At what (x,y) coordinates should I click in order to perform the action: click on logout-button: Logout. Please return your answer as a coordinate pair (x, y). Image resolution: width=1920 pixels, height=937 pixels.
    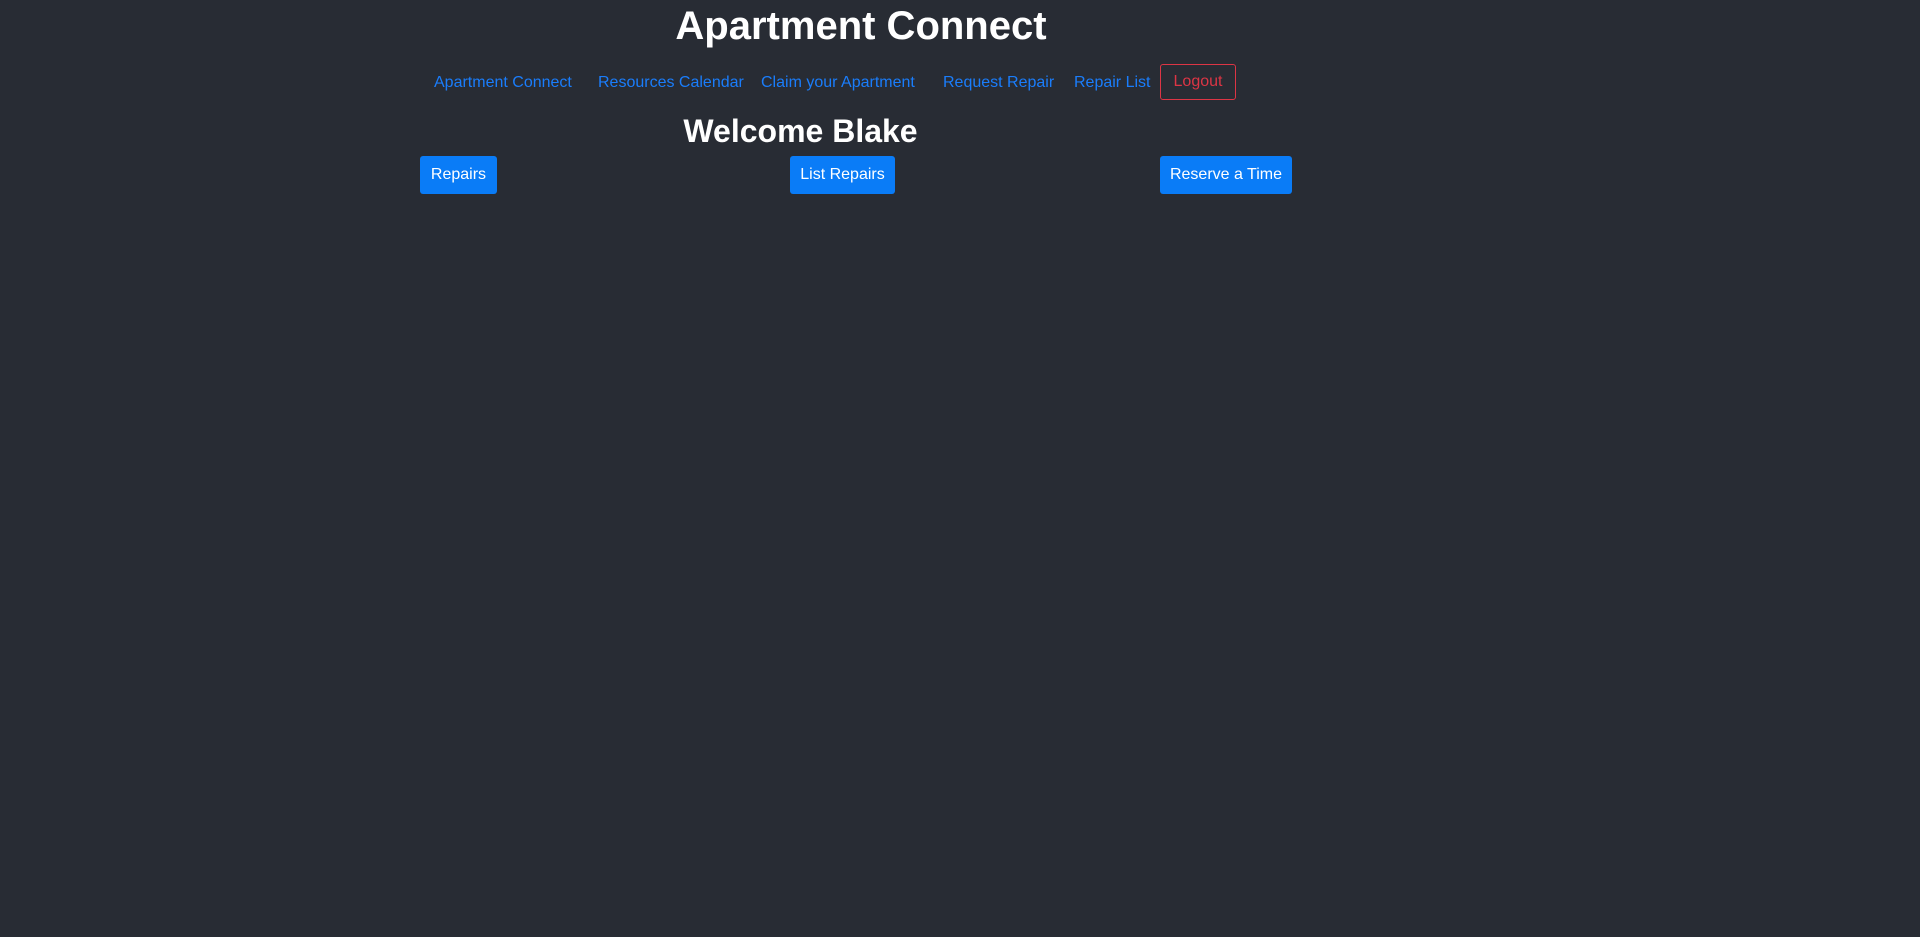
    Looking at the image, I should click on (1198, 82).